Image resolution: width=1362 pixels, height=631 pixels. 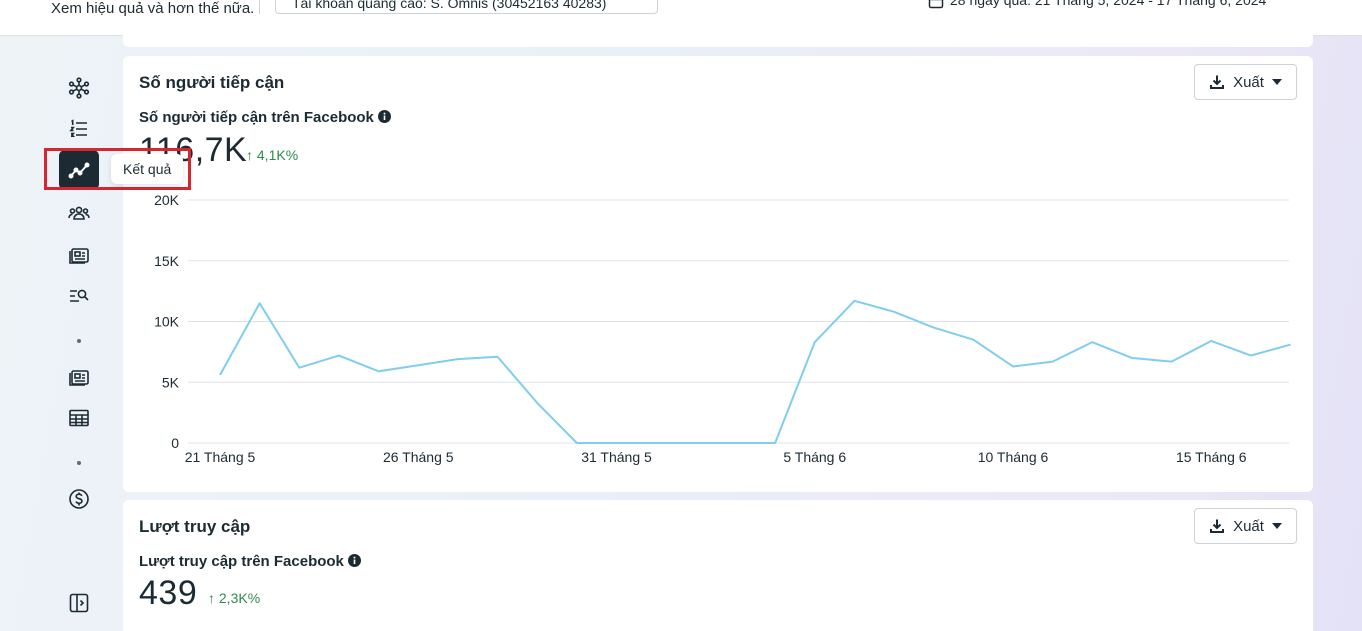 What do you see at coordinates (220, 457) in the screenshot?
I see `x-tick-label: 21 Tháng 5` at bounding box center [220, 457].